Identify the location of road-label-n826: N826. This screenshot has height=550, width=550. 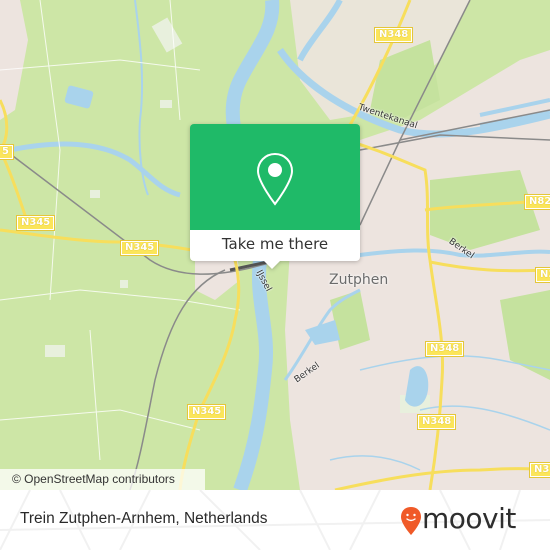
(536, 202).